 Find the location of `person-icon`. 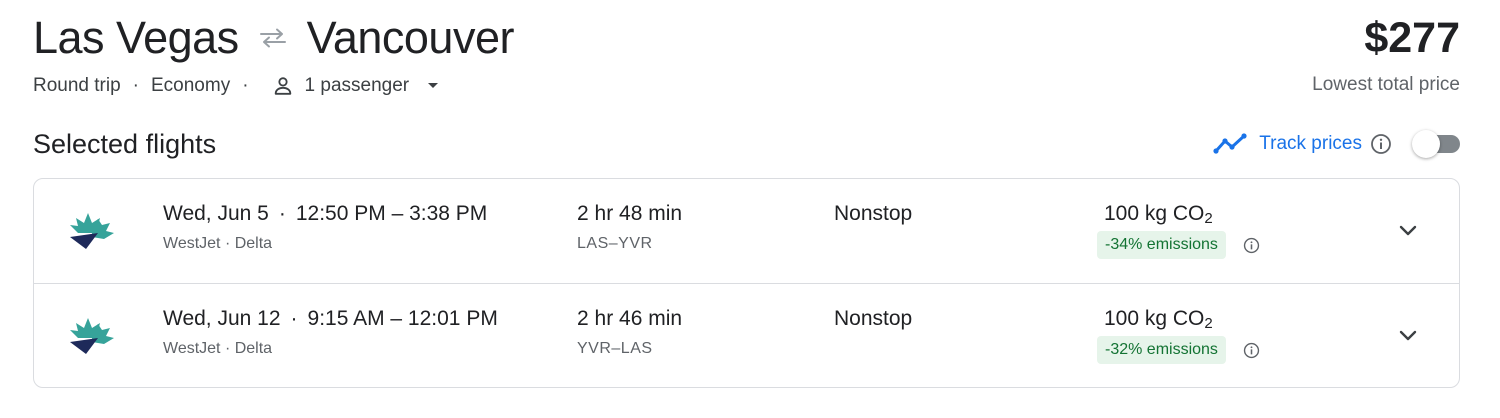

person-icon is located at coordinates (283, 86).